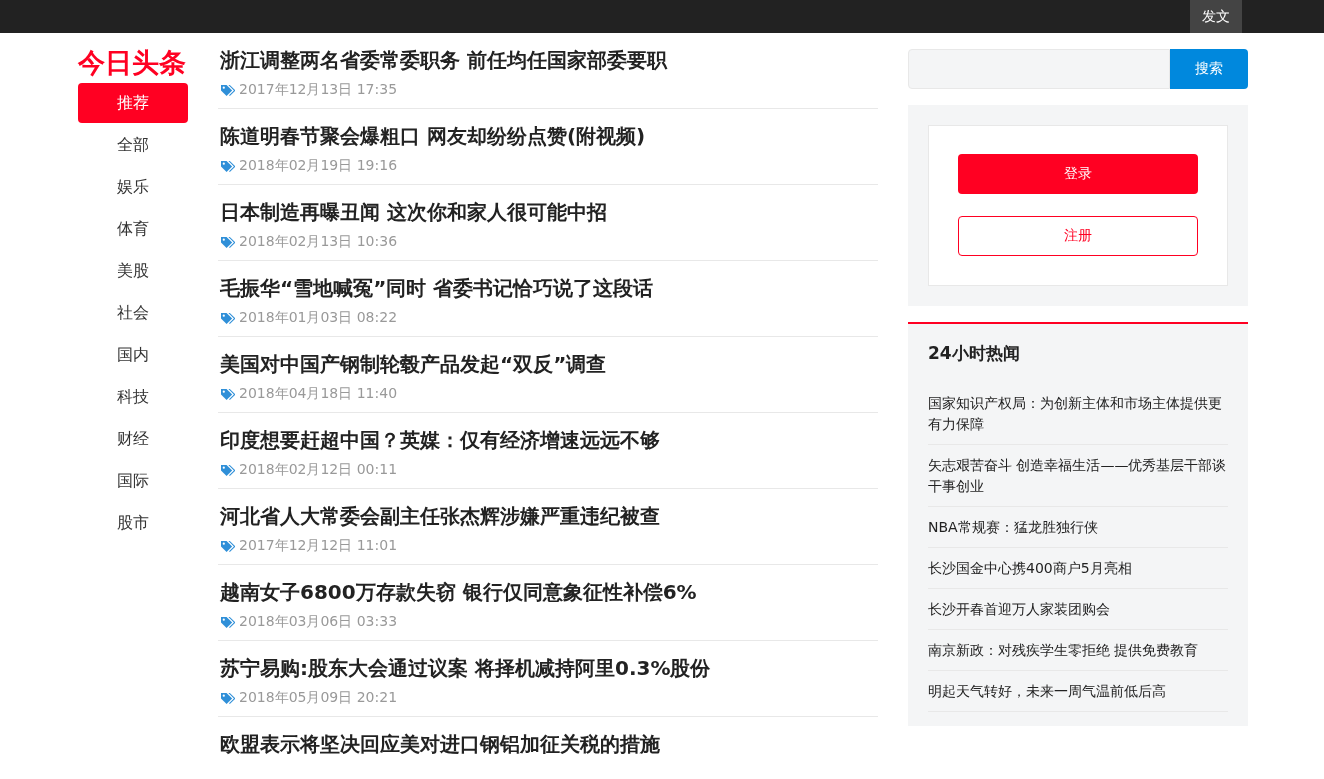 This screenshot has height=779, width=1324. What do you see at coordinates (1078, 609) in the screenshot?
I see `hot-news-item: 长沙开春首迎万人家装团购会` at bounding box center [1078, 609].